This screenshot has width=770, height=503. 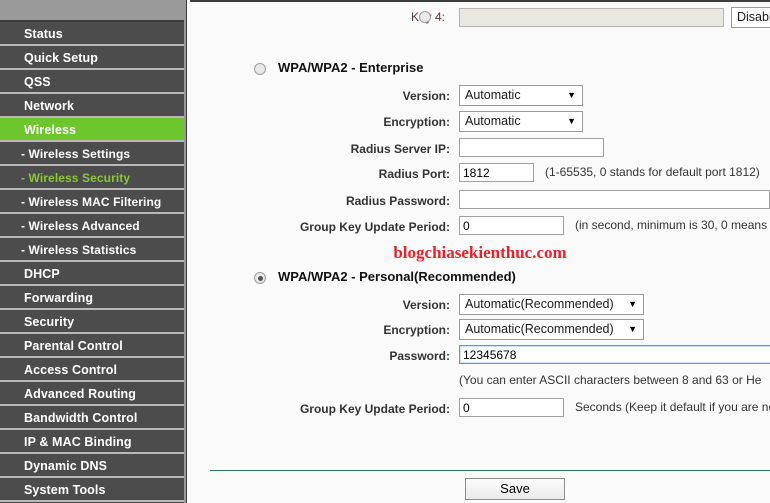 I want to click on enterprise-encryption-label: Encryption:, so click(x=416, y=122).